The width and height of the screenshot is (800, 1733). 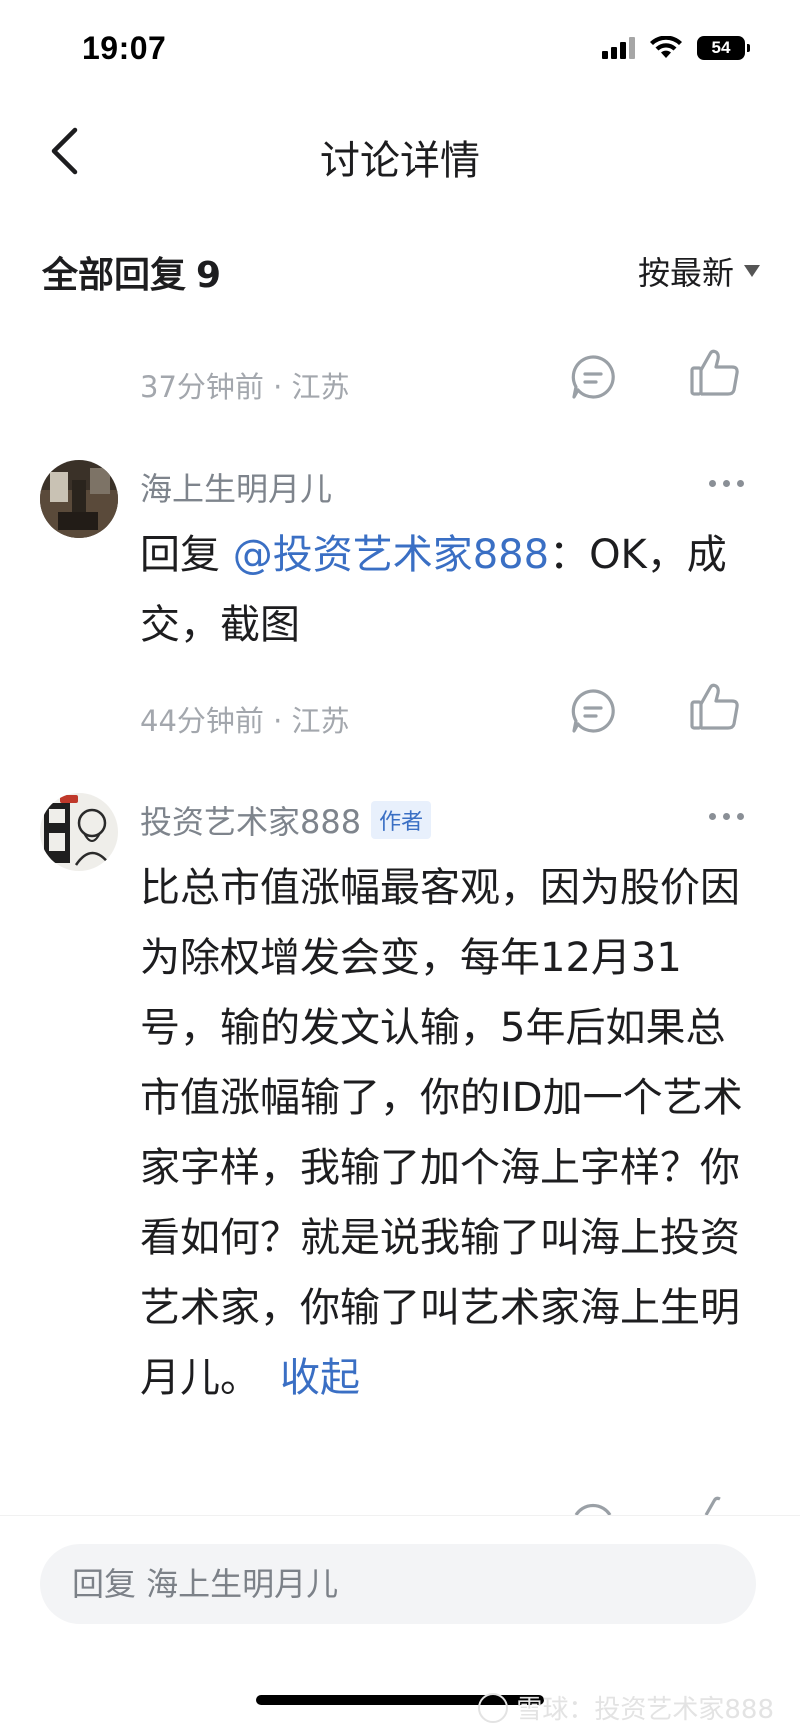 What do you see at coordinates (320, 1378) in the screenshot?
I see `collapse-link: 收起` at bounding box center [320, 1378].